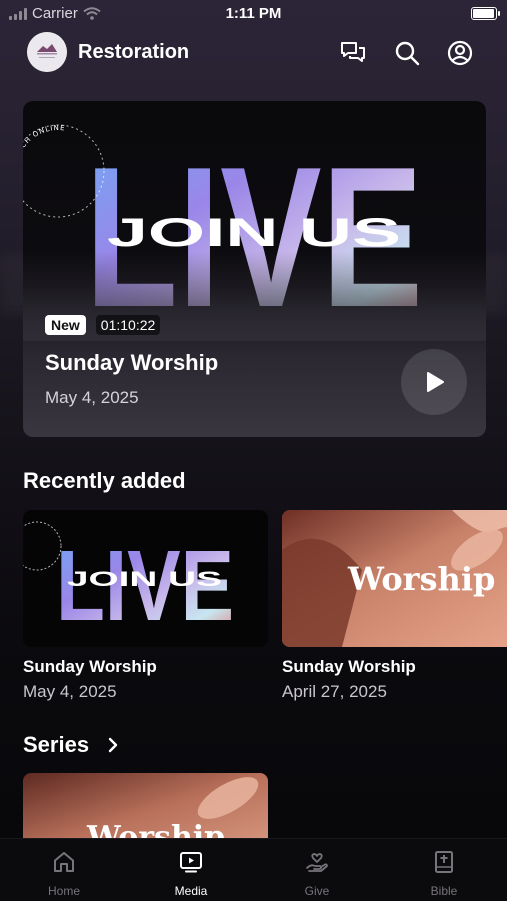  I want to click on art-join-us-text: JOIN US, so click(254, 233).